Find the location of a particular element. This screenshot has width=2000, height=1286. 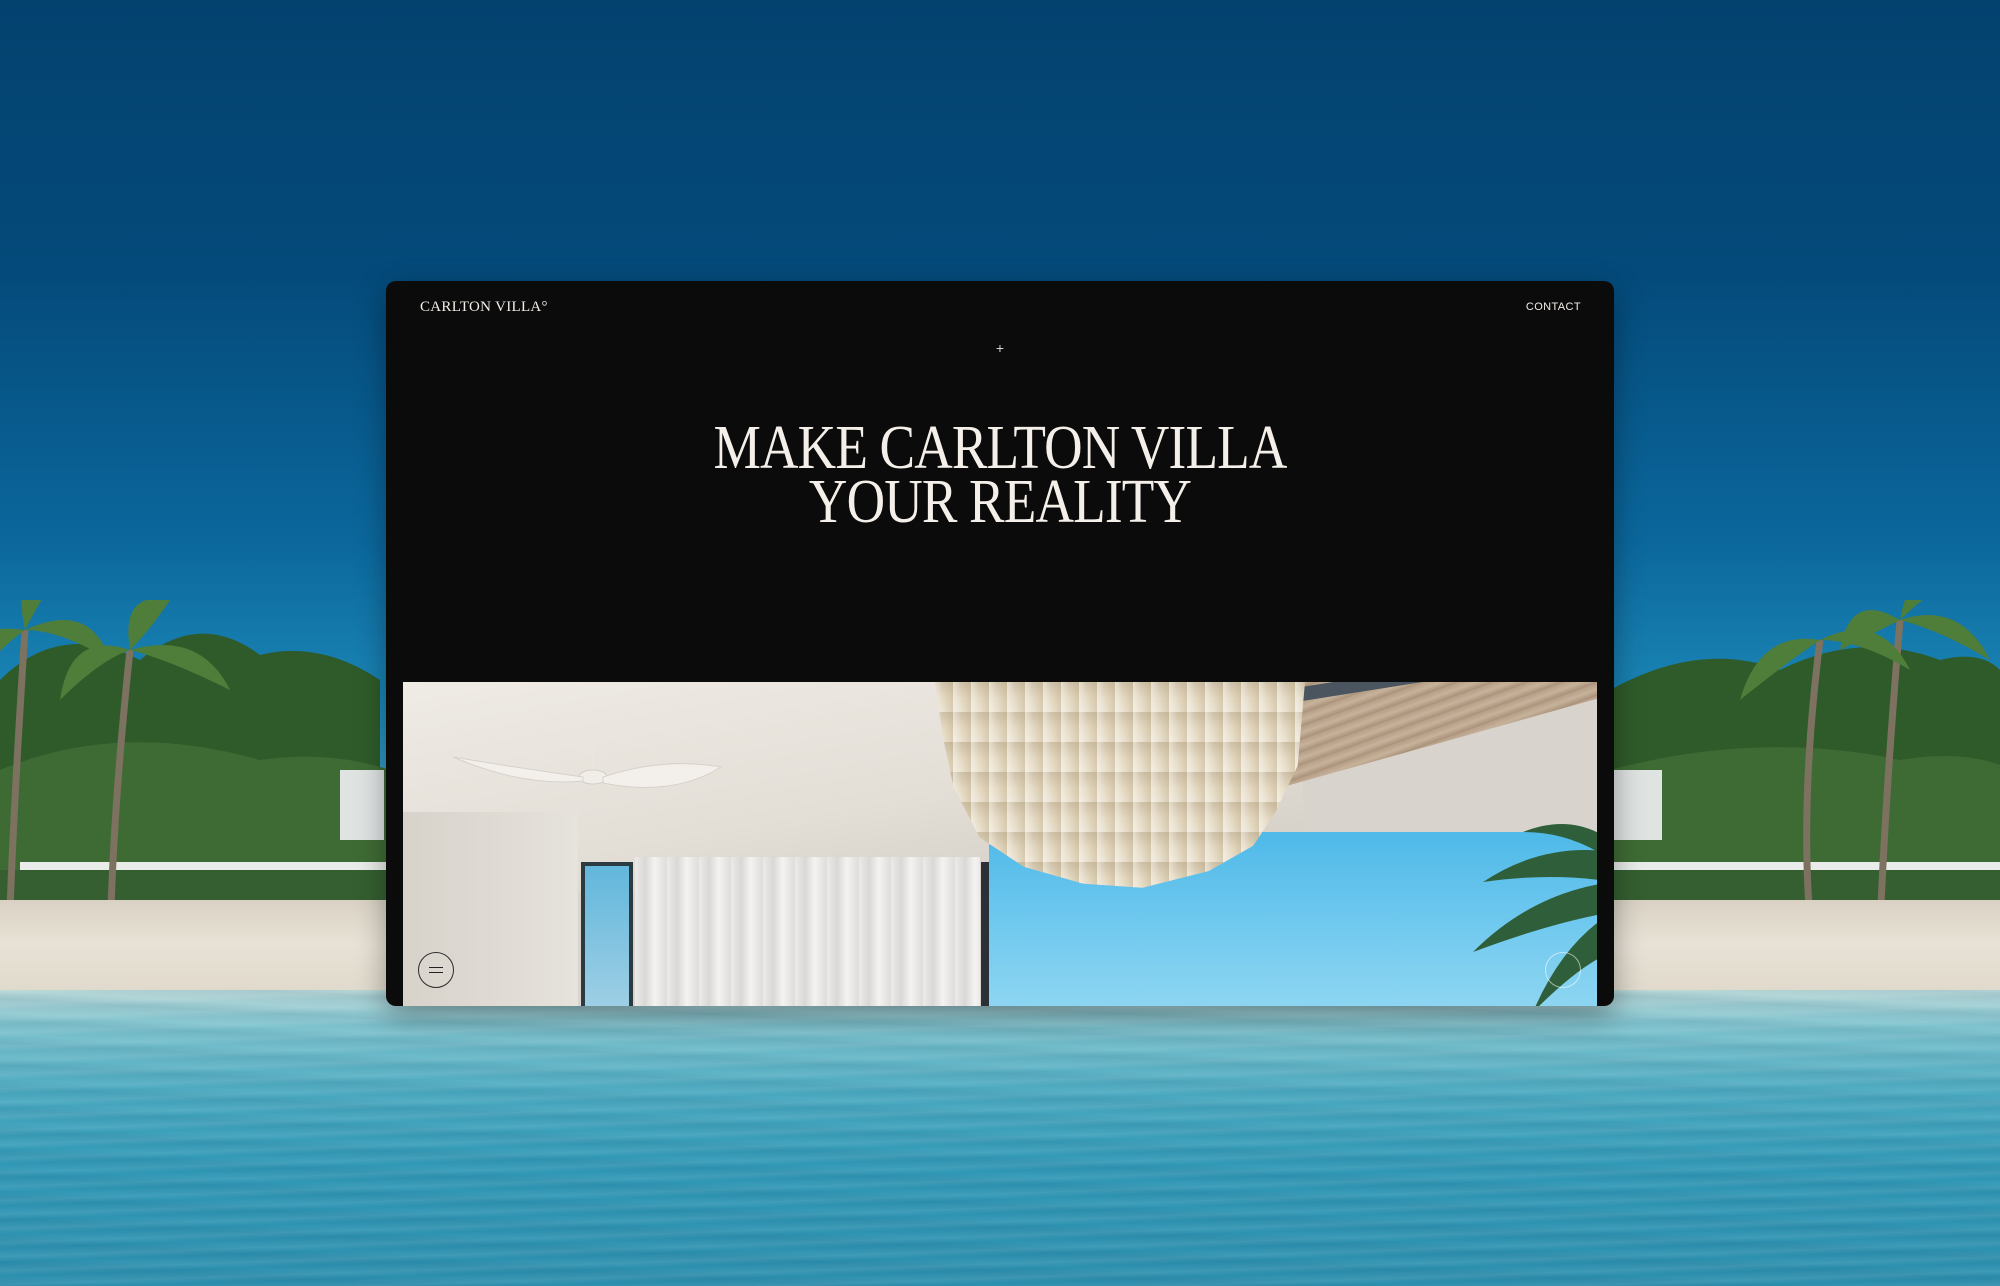

ceiling-fan-icon is located at coordinates (588, 762).